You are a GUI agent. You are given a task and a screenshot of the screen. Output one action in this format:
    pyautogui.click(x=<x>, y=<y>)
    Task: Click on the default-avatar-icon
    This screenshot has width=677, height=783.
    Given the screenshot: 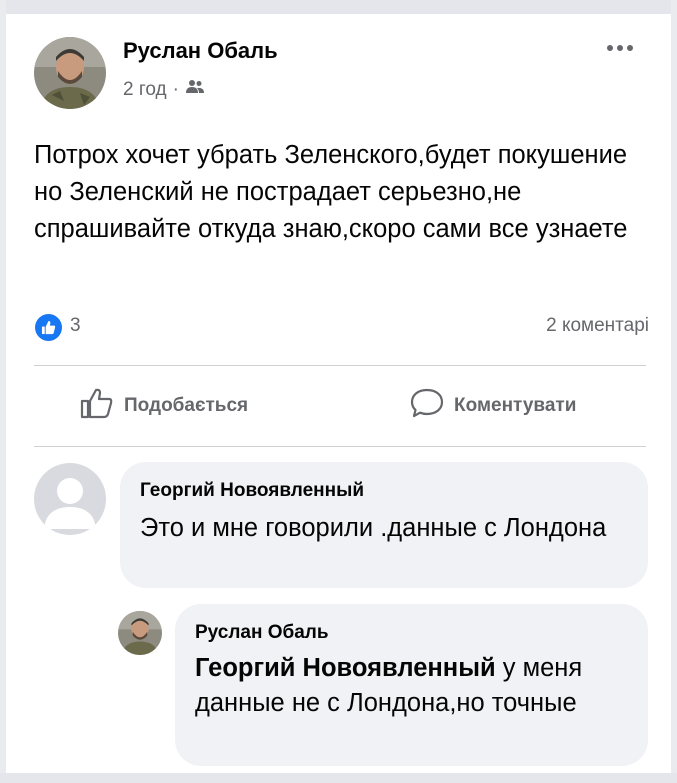 What is the action you would take?
    pyautogui.click(x=70, y=503)
    